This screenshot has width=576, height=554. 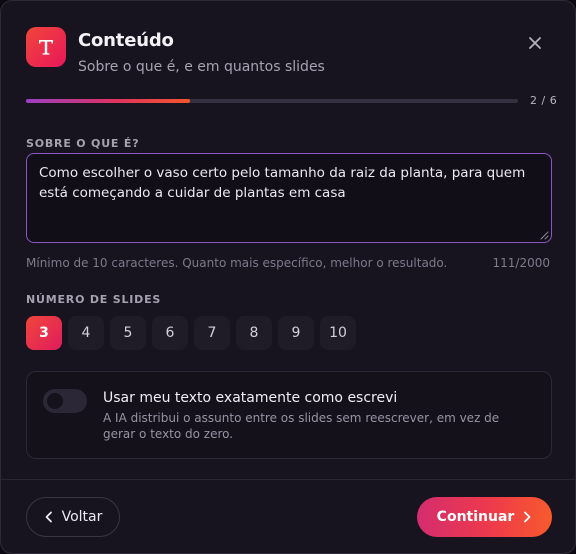 I want to click on text-type-icon, so click(x=46, y=47).